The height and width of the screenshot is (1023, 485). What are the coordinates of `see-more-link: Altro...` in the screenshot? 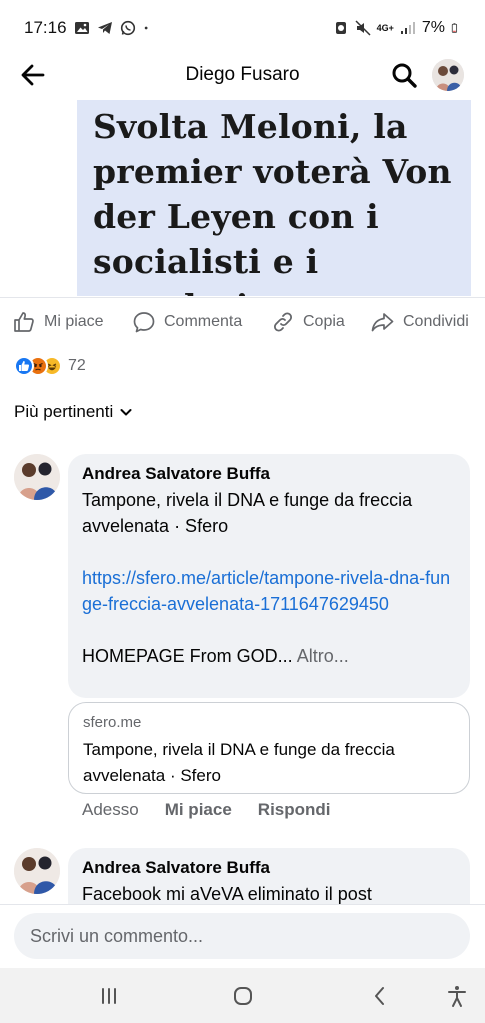 It's located at (323, 656).